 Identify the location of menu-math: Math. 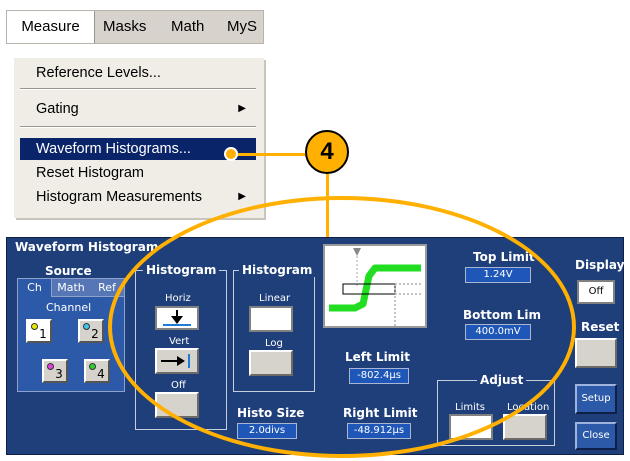
(187, 27).